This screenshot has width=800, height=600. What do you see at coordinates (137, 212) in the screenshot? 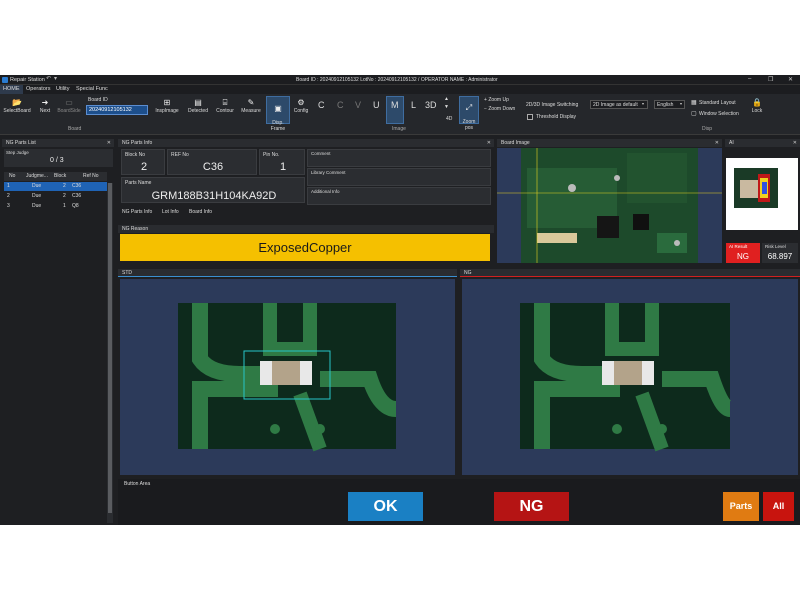
I see `tab-ng-parts-info: NG Parts Info` at bounding box center [137, 212].